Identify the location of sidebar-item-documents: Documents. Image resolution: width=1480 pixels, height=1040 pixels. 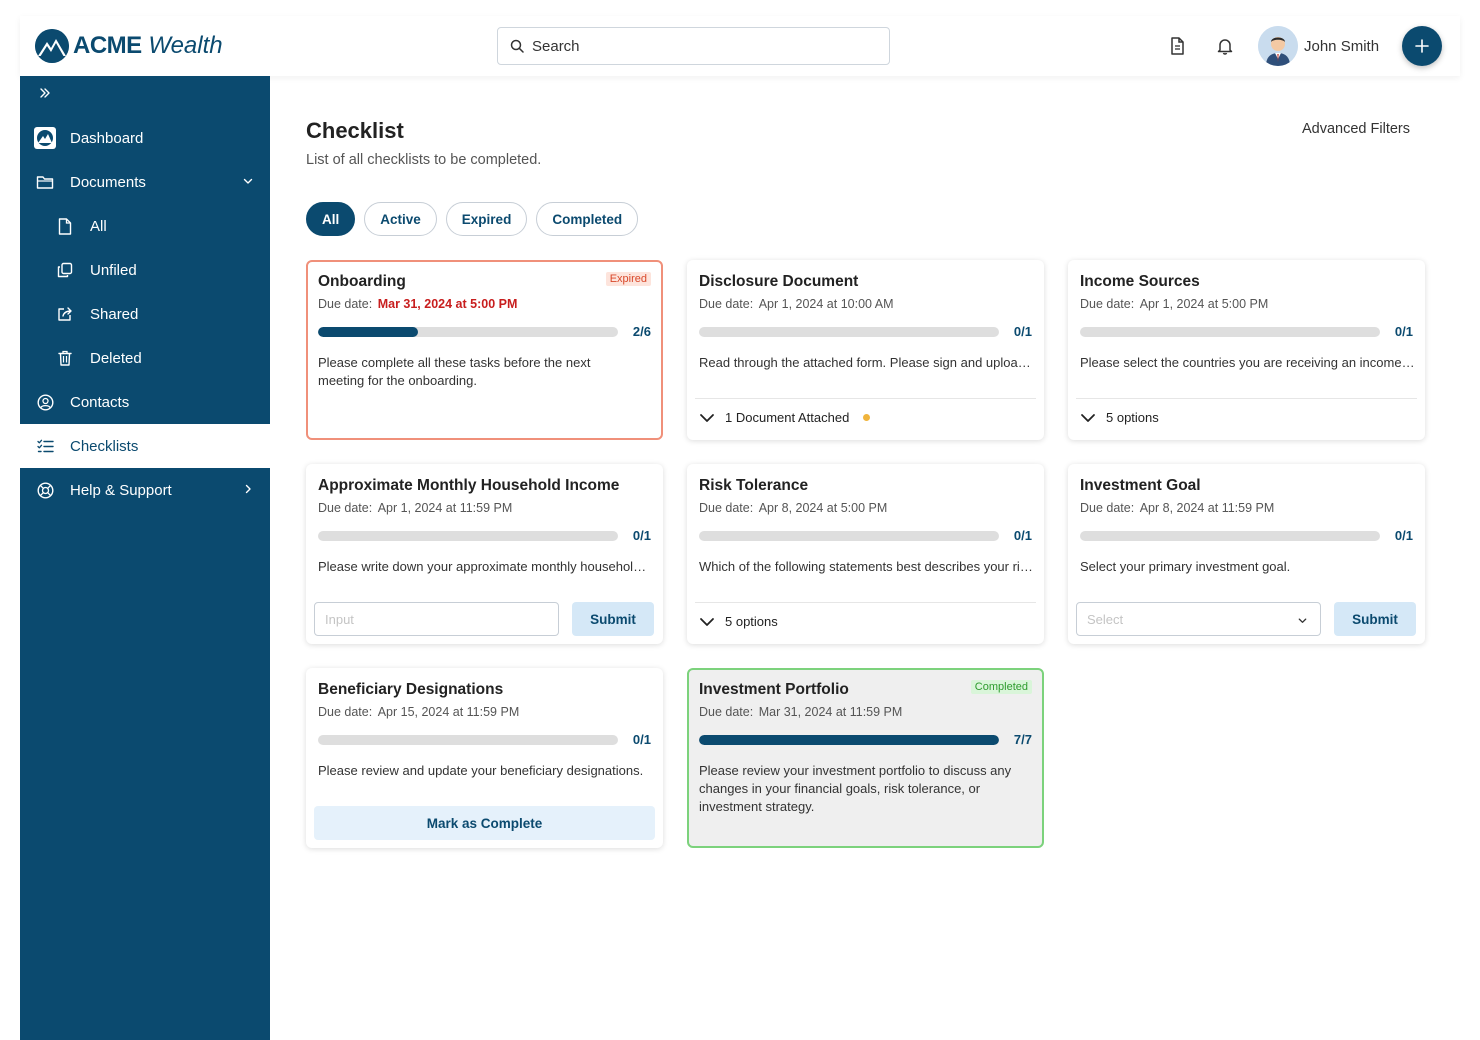
(145, 182).